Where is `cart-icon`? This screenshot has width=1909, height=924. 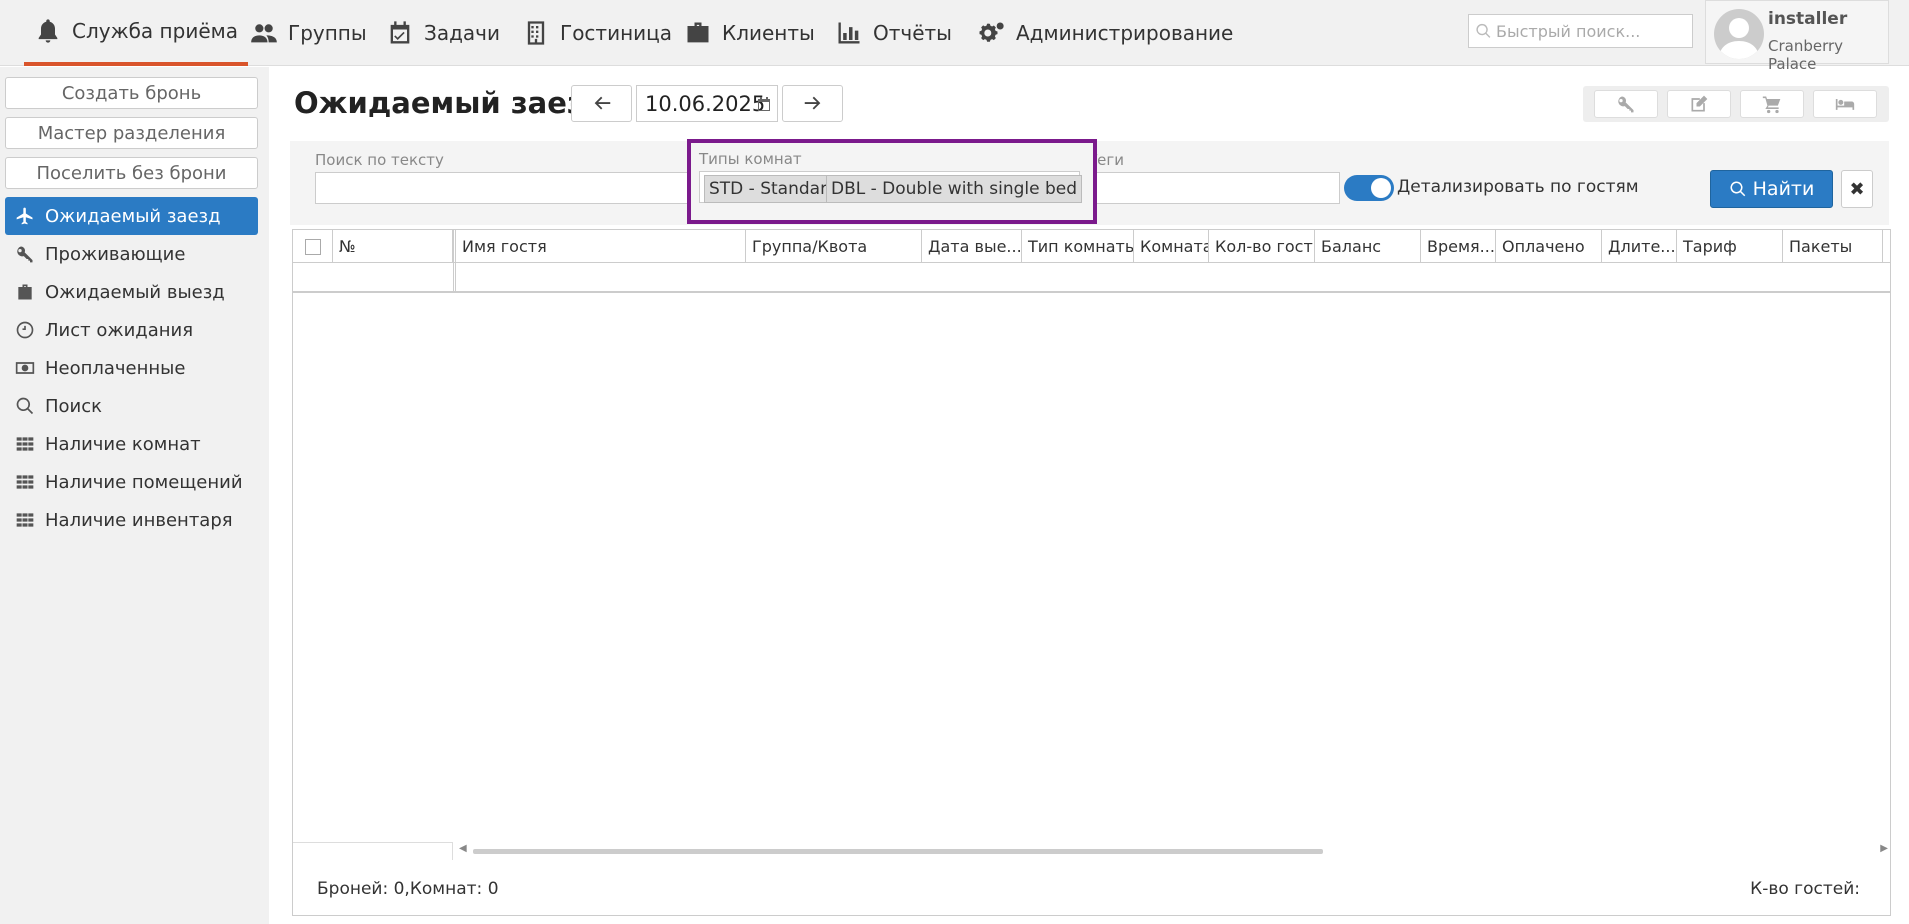
cart-icon is located at coordinates (1771, 105).